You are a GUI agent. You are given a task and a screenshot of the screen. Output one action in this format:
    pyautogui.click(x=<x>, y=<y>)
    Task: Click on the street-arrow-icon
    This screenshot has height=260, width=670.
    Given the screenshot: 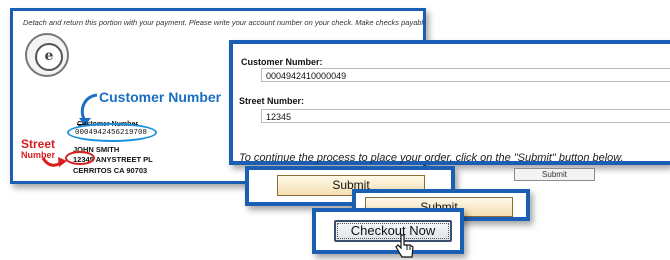 What is the action you would take?
    pyautogui.click(x=54, y=162)
    